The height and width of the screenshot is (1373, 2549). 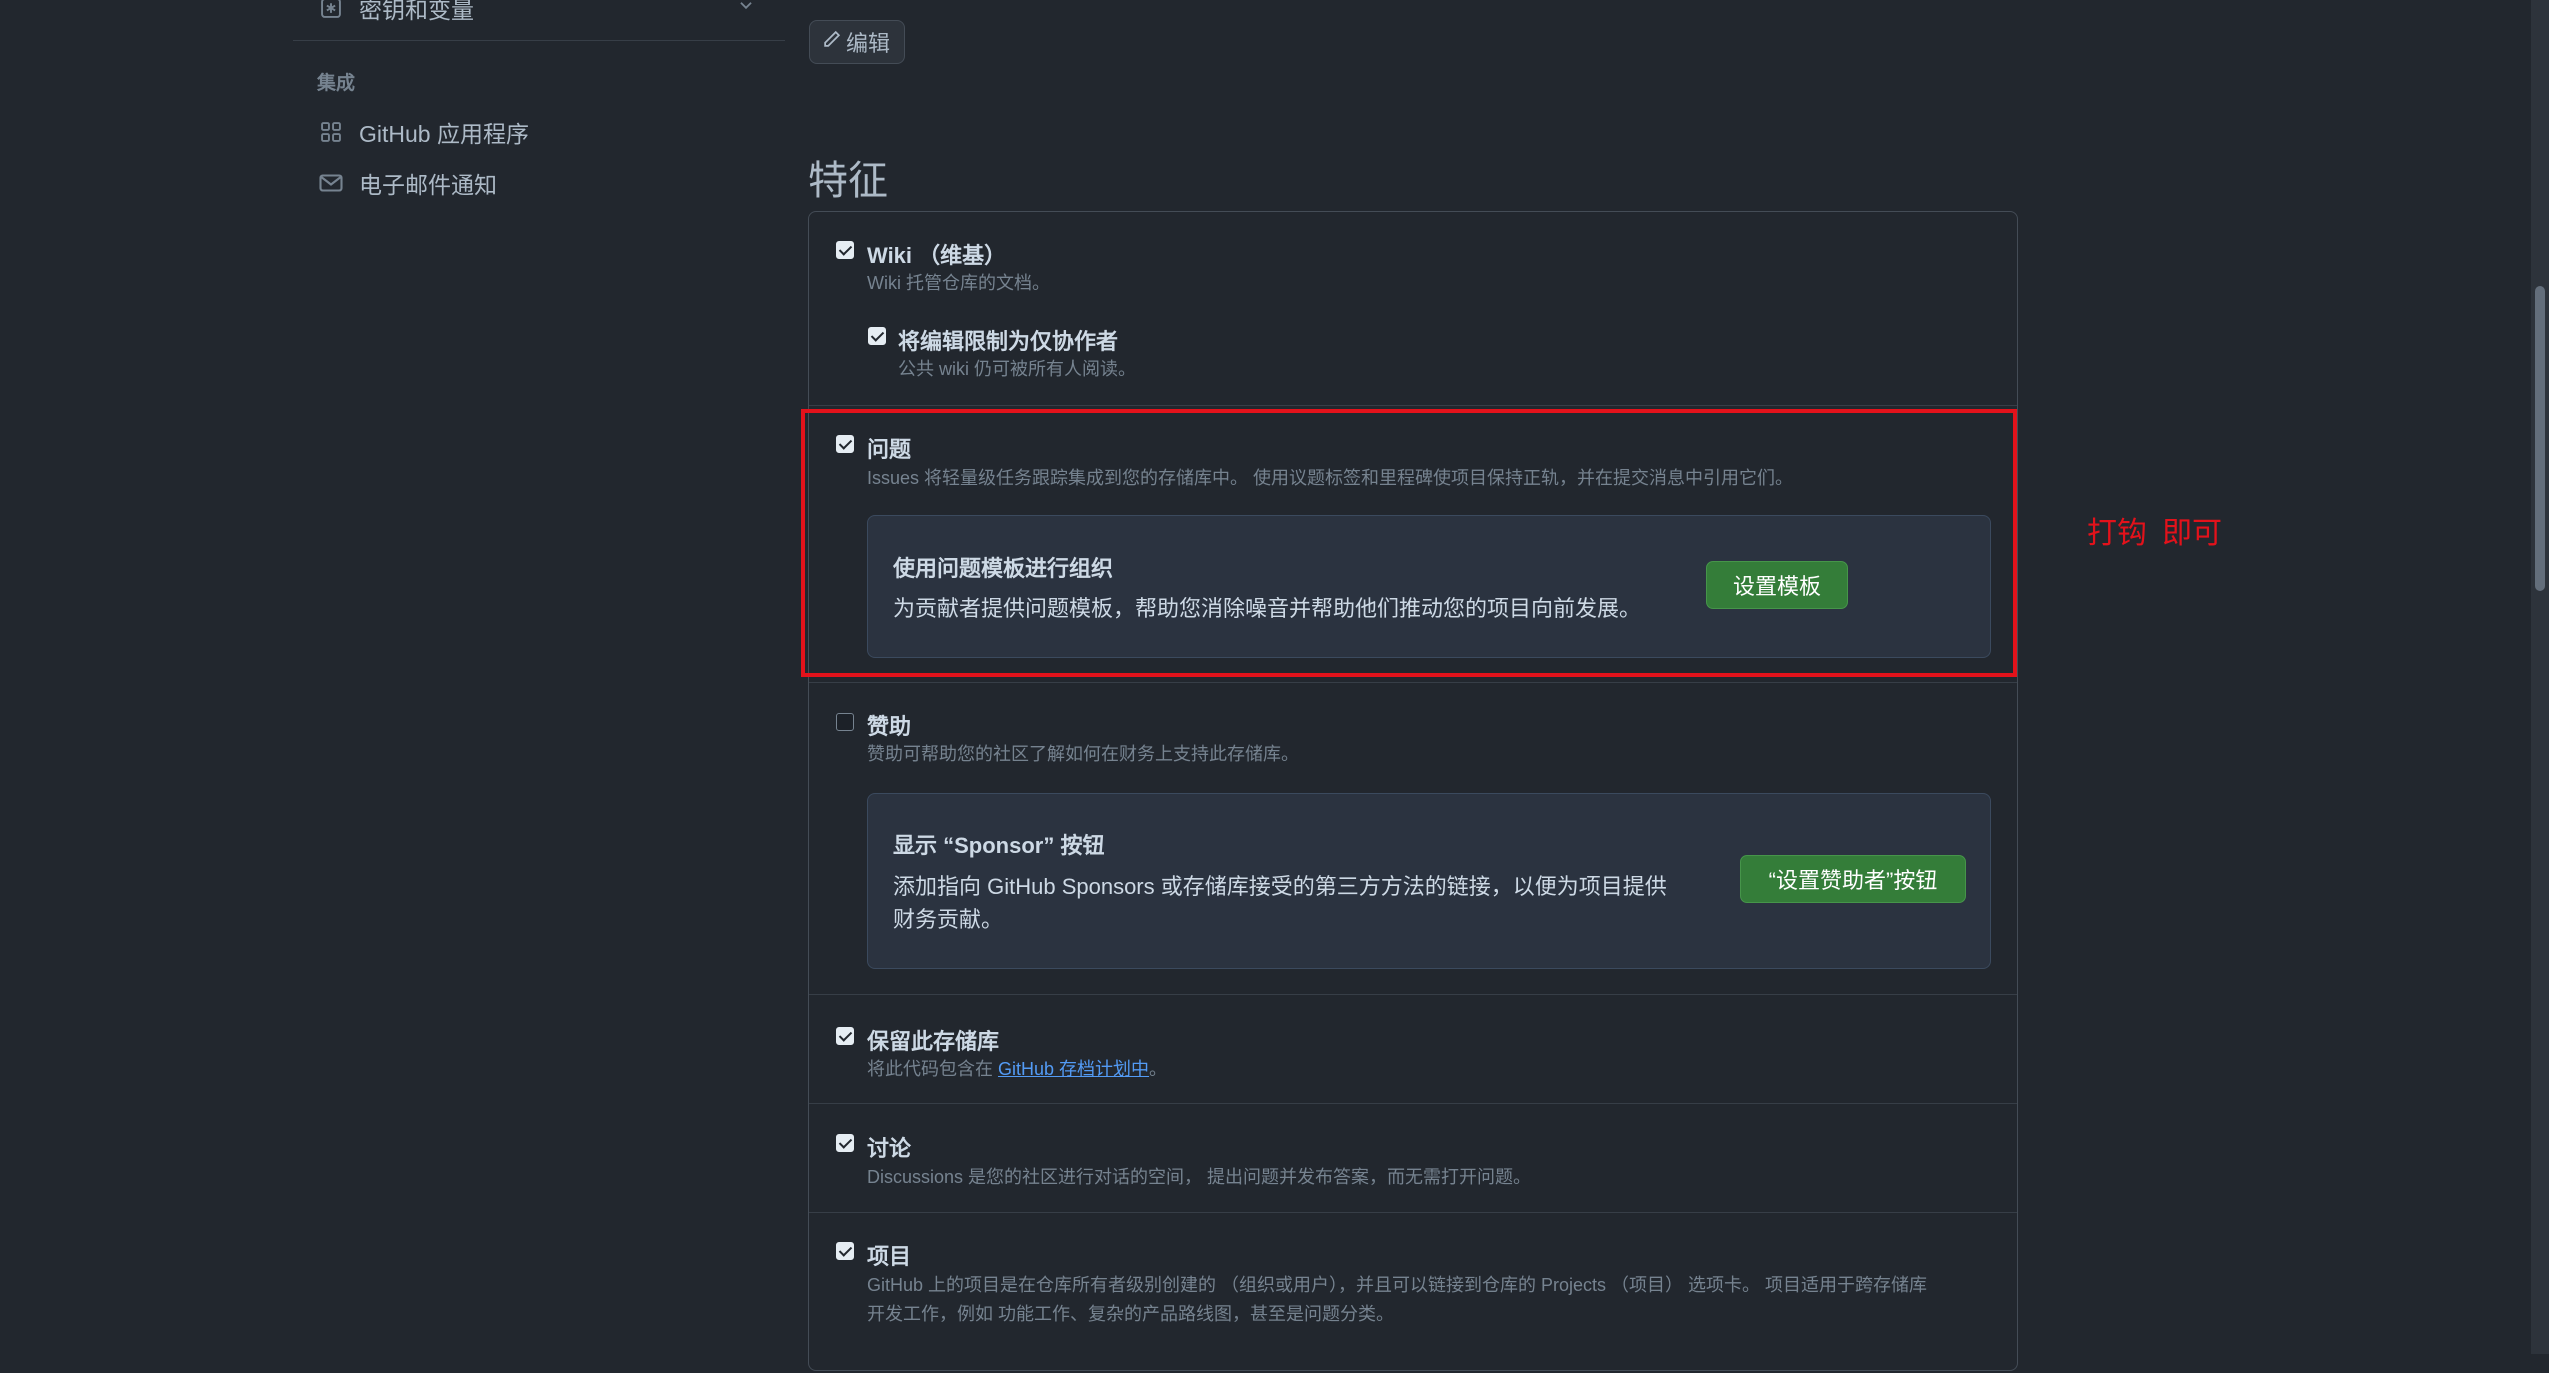 I want to click on discussions-checkbox, so click(x=845, y=1143).